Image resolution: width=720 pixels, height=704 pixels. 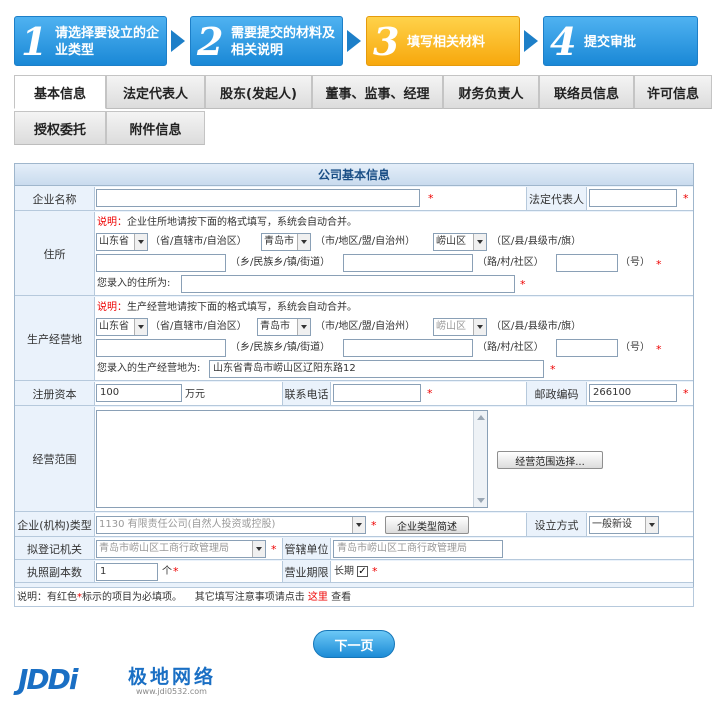 I want to click on province-value: 山东省, so click(x=114, y=241).